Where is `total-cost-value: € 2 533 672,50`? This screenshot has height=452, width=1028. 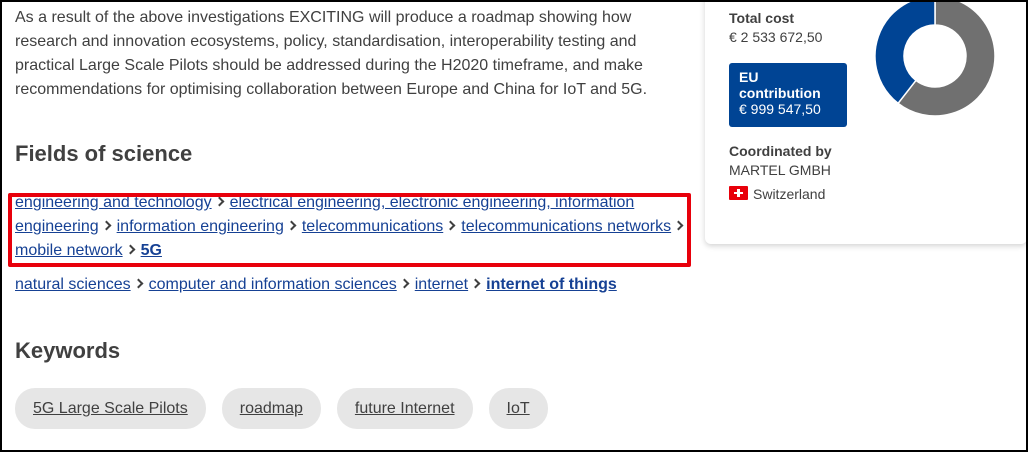 total-cost-value: € 2 533 672,50 is located at coordinates (776, 37).